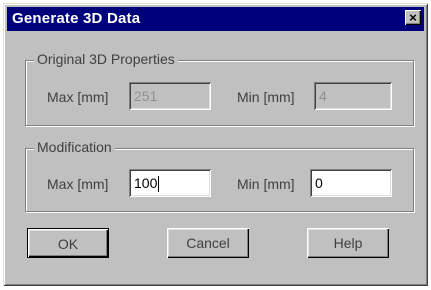  Describe the element at coordinates (146, 183) in the screenshot. I see `modification-max-value: 100` at that location.